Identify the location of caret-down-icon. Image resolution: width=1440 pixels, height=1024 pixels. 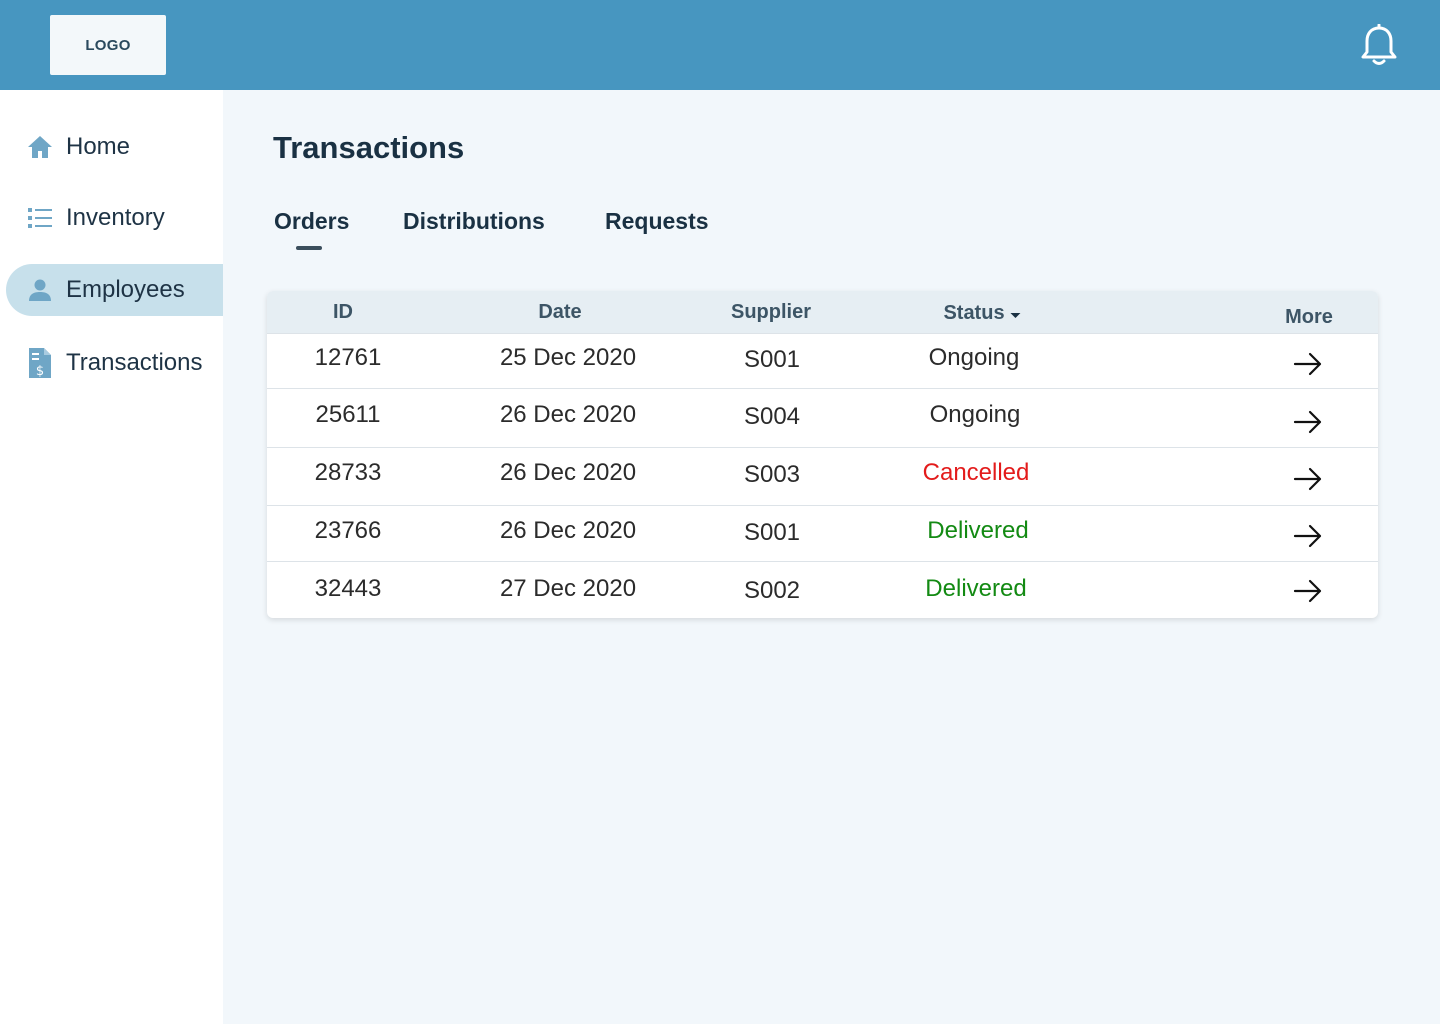
(1015, 315).